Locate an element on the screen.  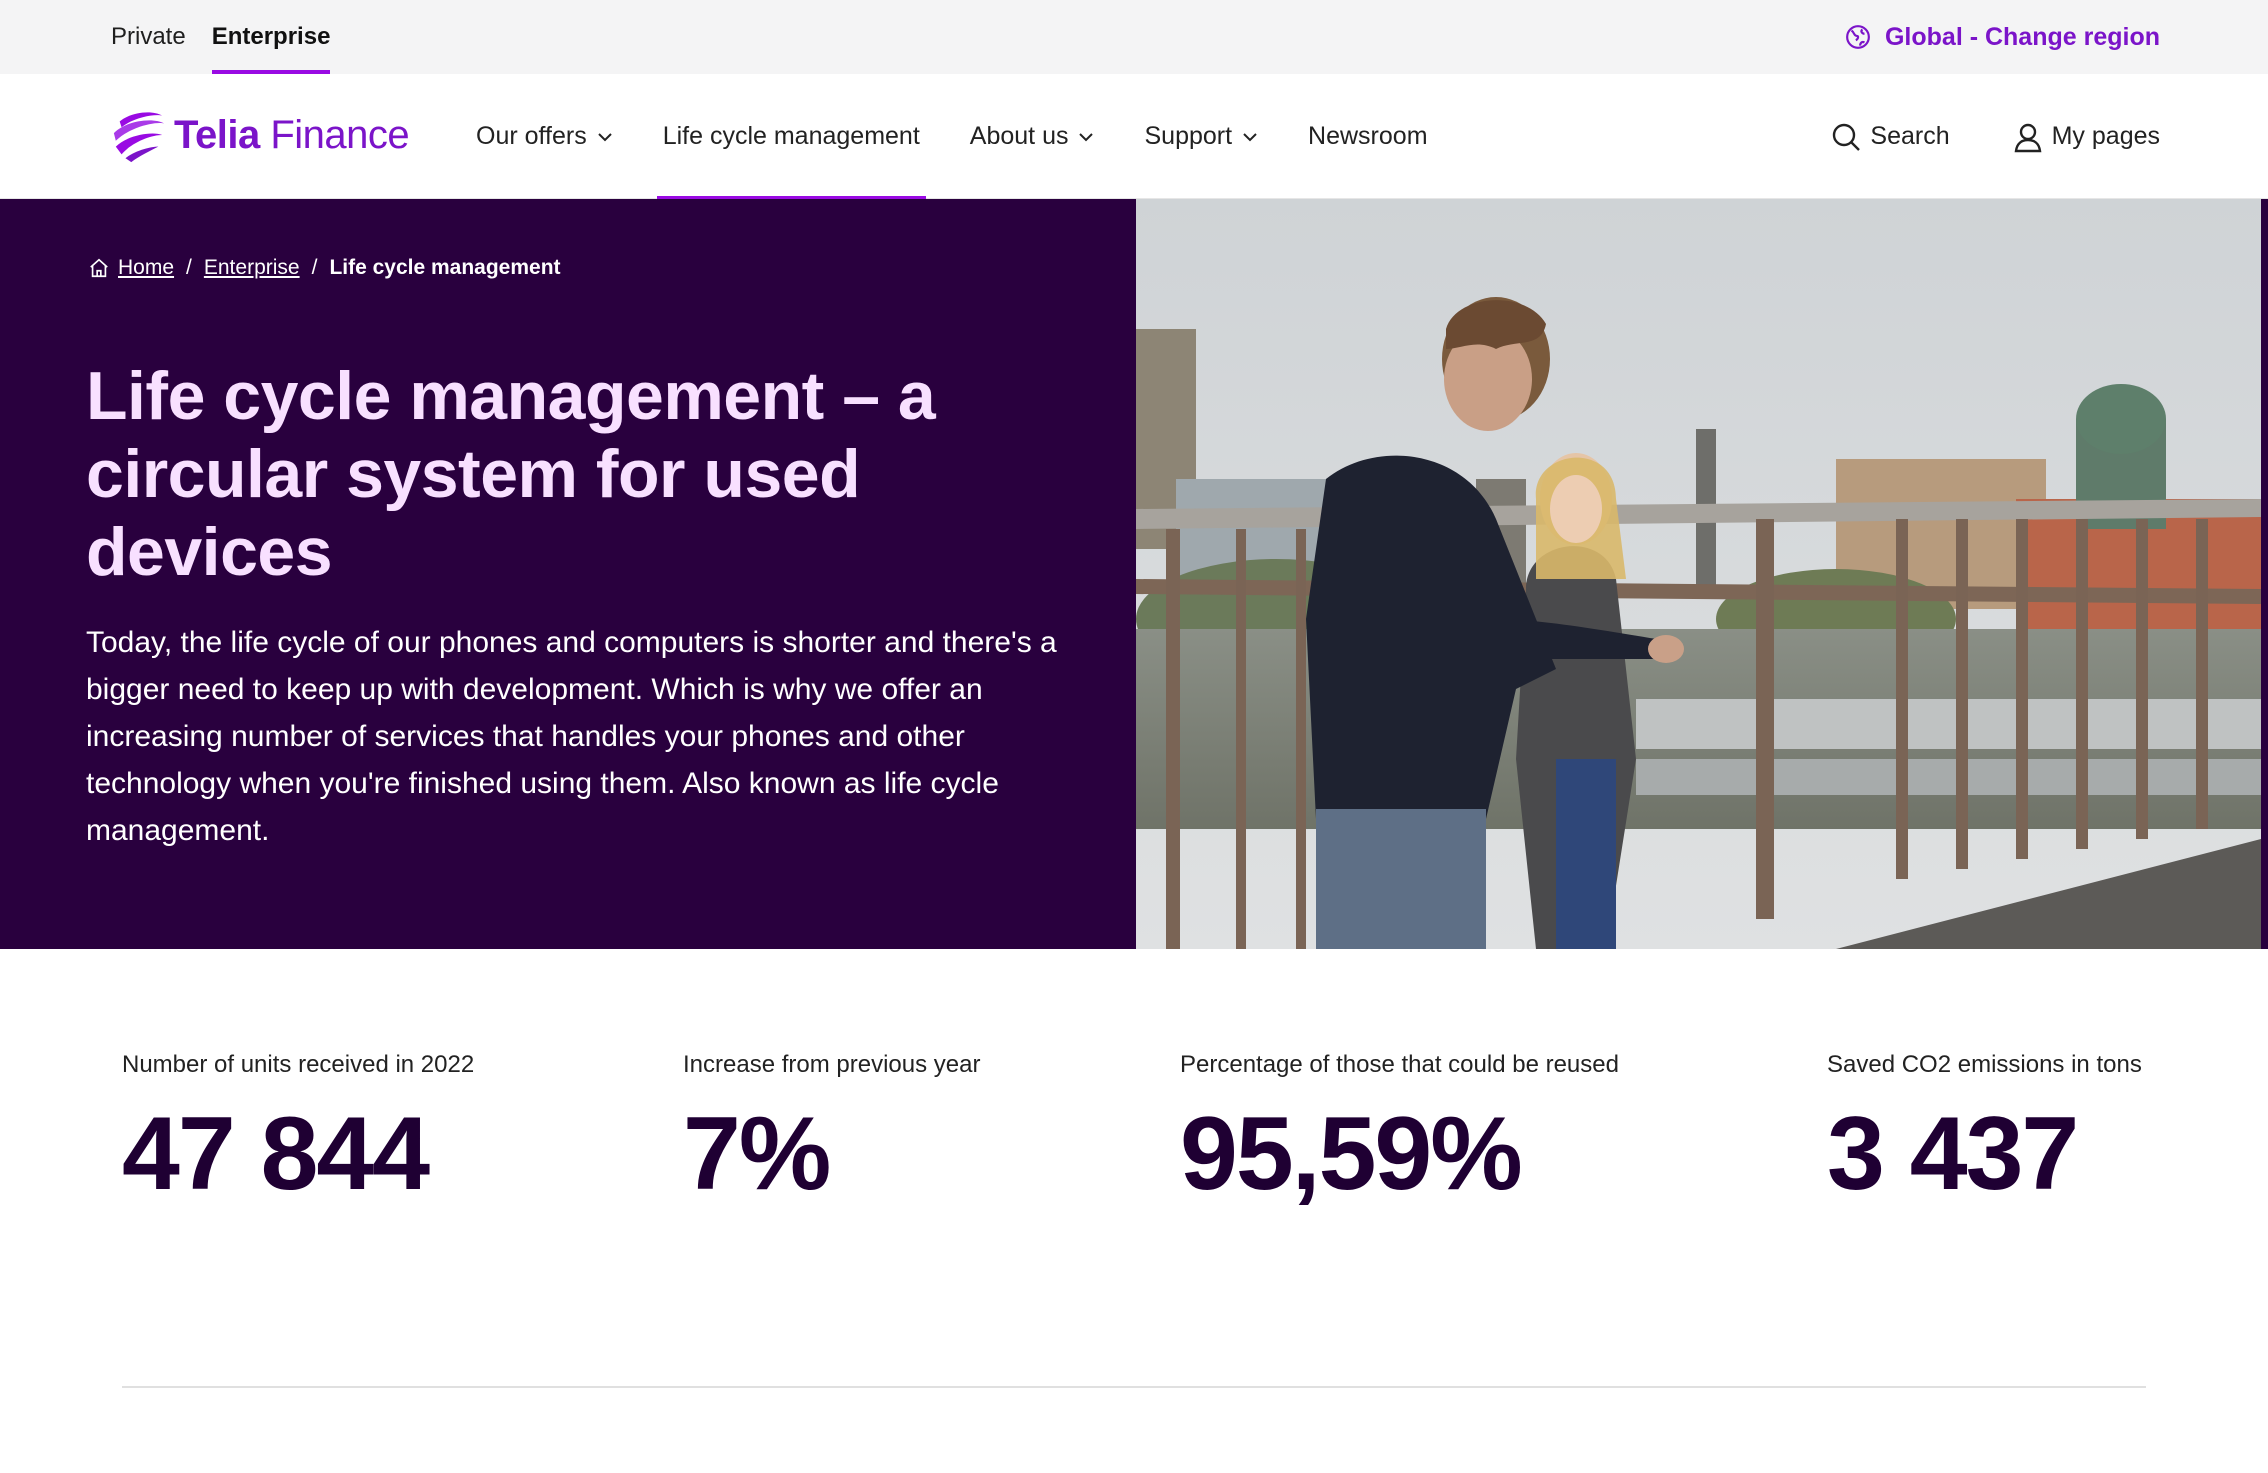
breadcrumb-enterprise-link: Enterprise is located at coordinates (252, 268).